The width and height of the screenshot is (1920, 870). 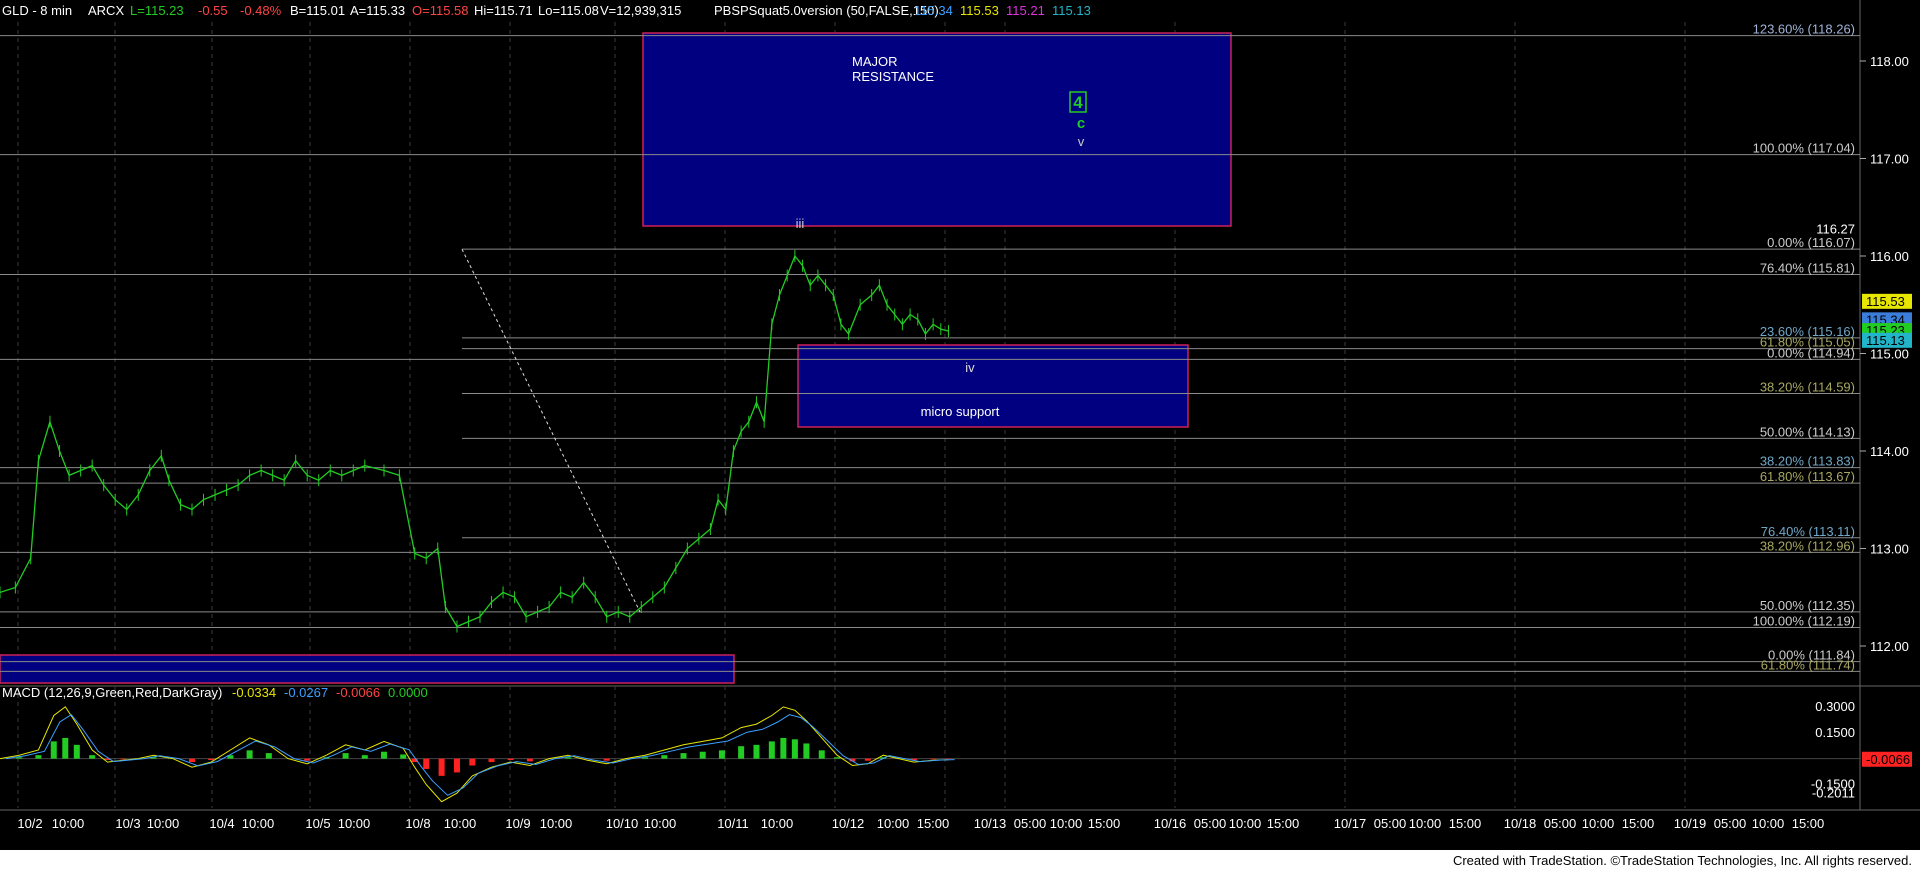 What do you see at coordinates (440, 10) in the screenshot?
I see `header-open: O=115.58` at bounding box center [440, 10].